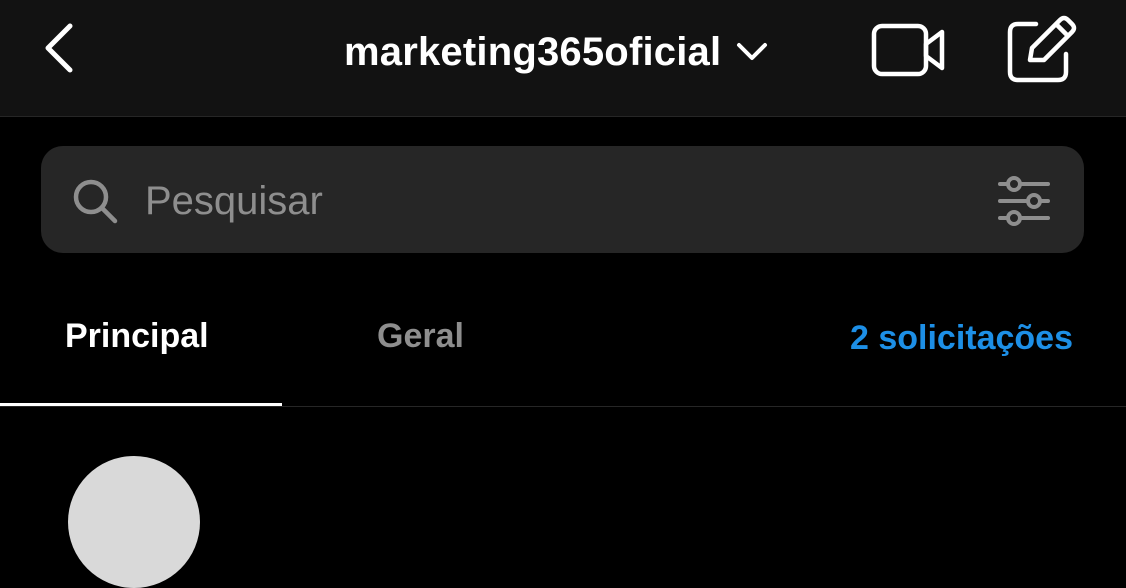 This screenshot has height=588, width=1126. I want to click on search-icon, so click(95, 201).